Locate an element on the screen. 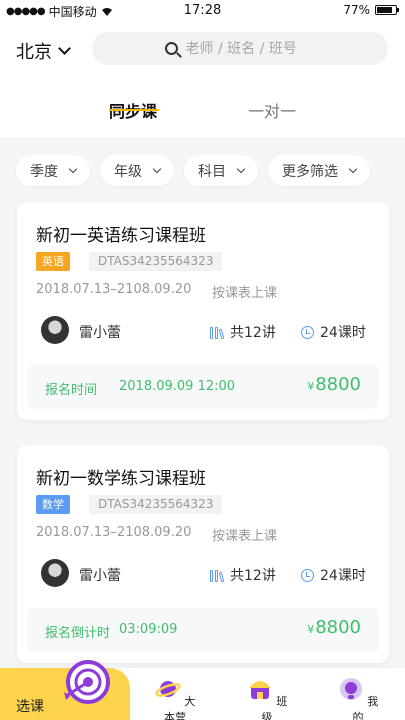  filter-subject: 科目 is located at coordinates (221, 170).